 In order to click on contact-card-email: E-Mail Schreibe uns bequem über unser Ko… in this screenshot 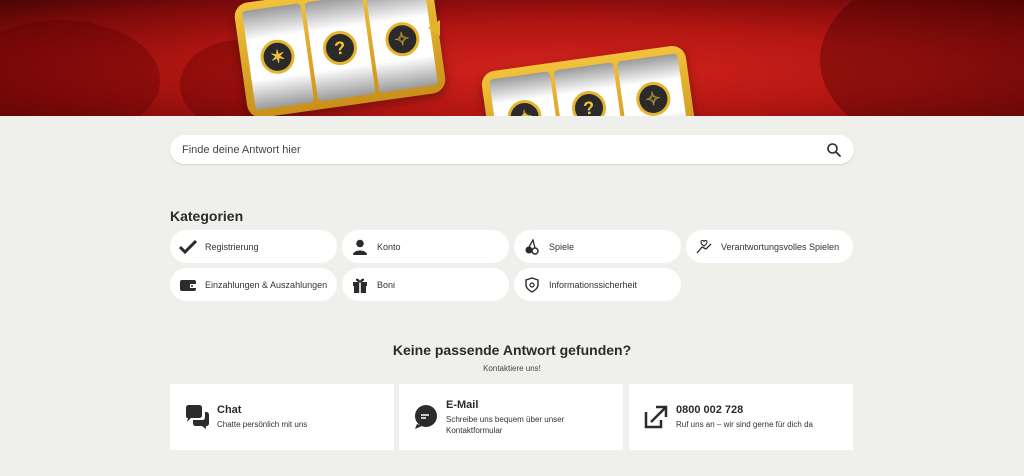, I will do `click(511, 417)`.